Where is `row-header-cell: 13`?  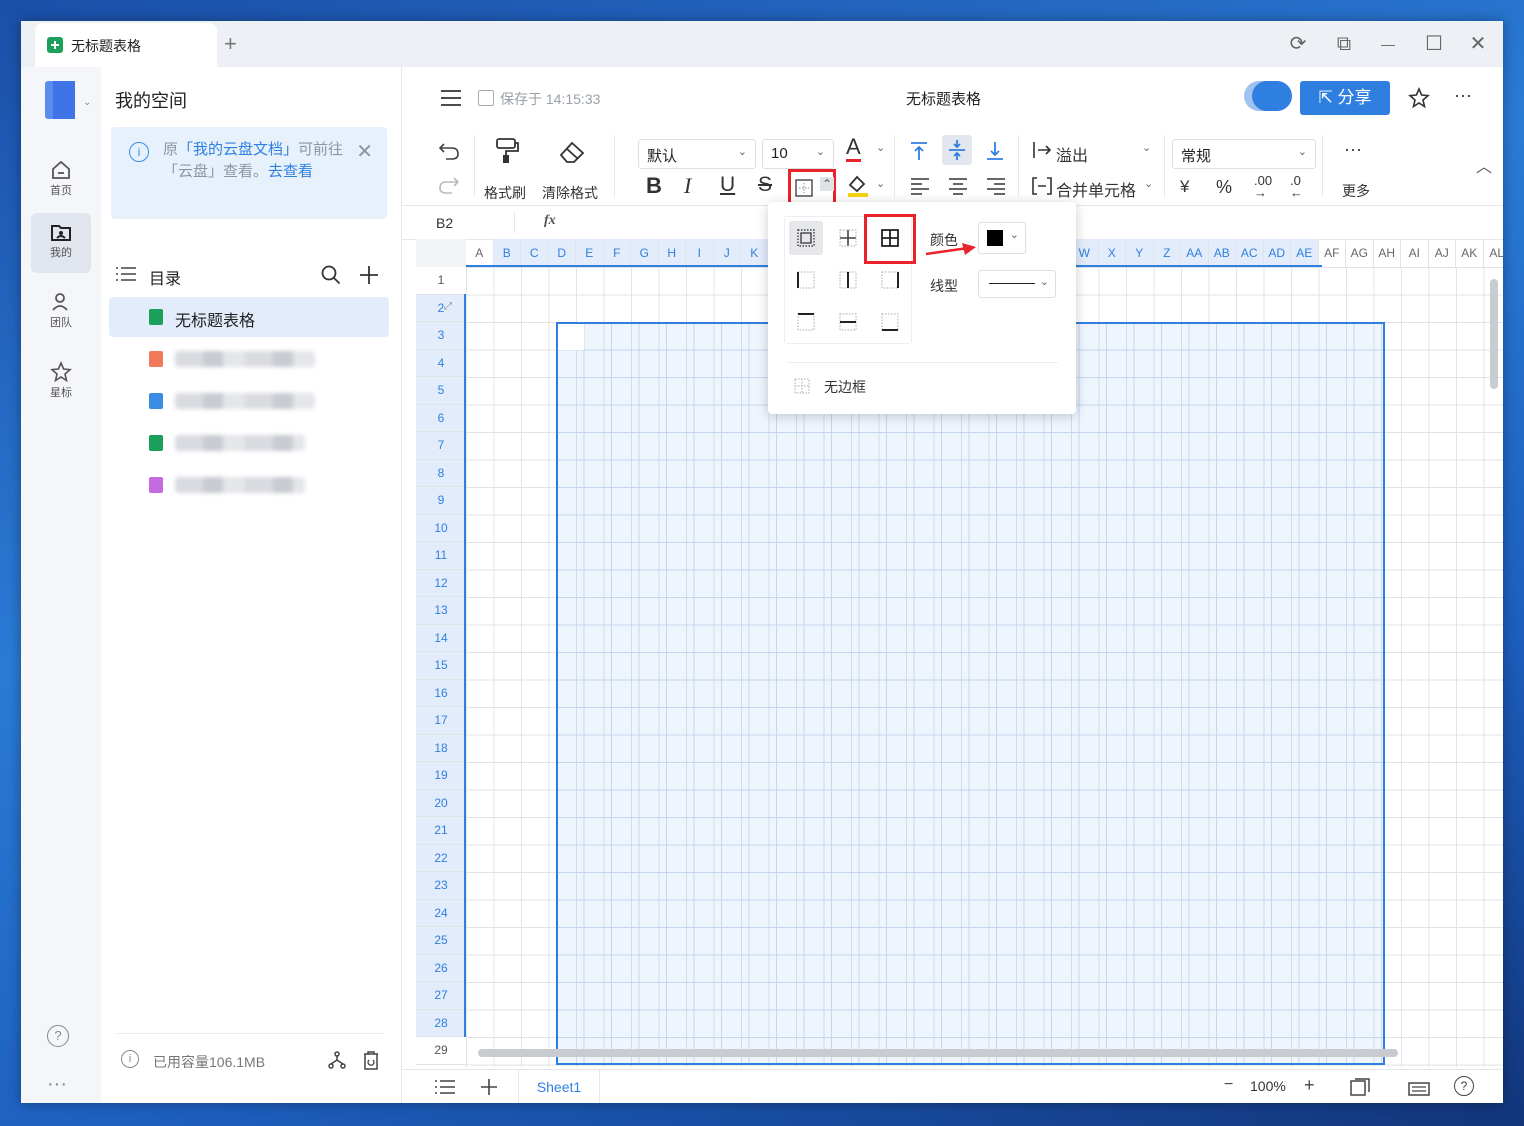 row-header-cell: 13 is located at coordinates (441, 611).